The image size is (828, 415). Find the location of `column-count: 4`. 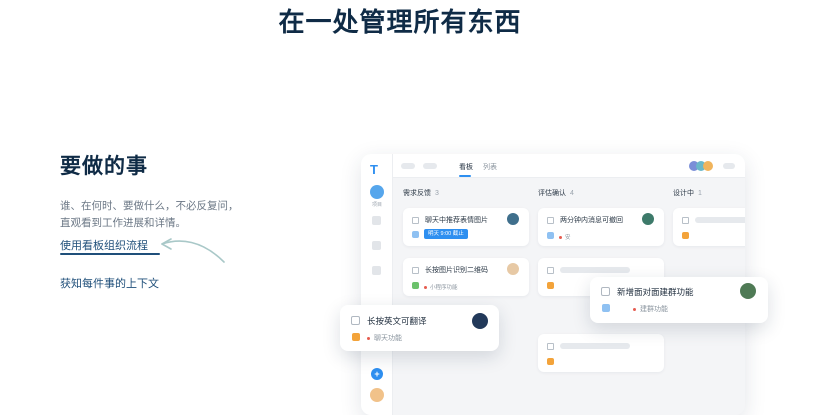

column-count: 4 is located at coordinates (572, 193).